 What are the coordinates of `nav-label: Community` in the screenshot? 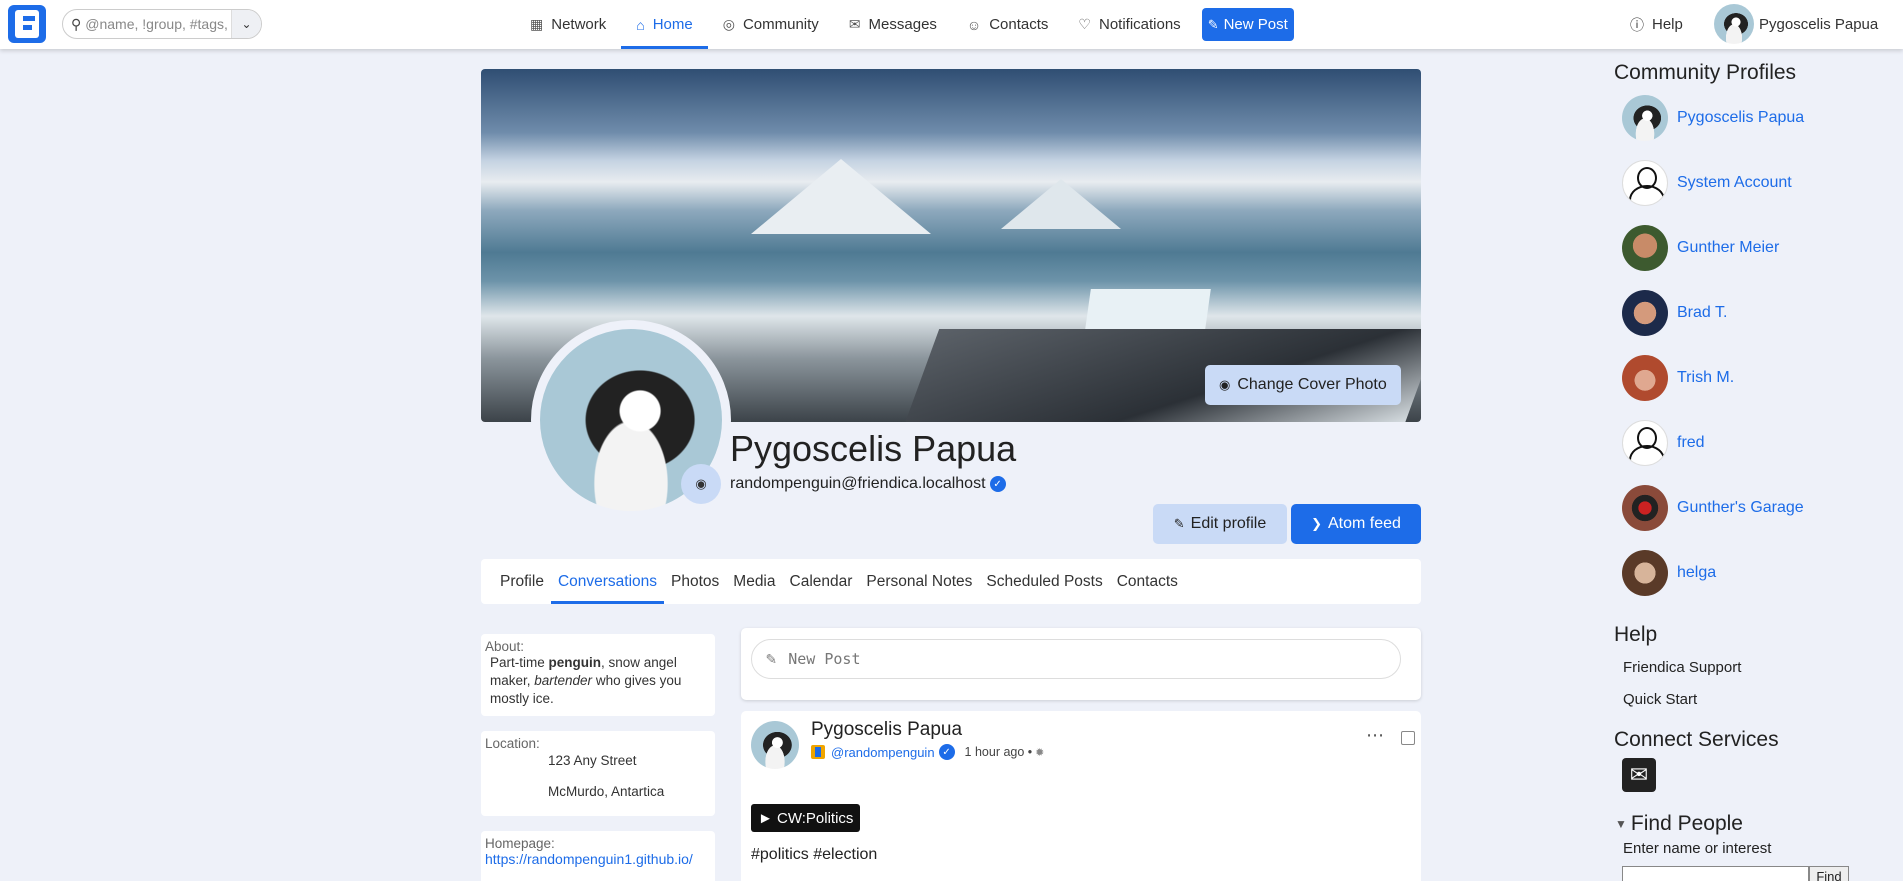 It's located at (780, 24).